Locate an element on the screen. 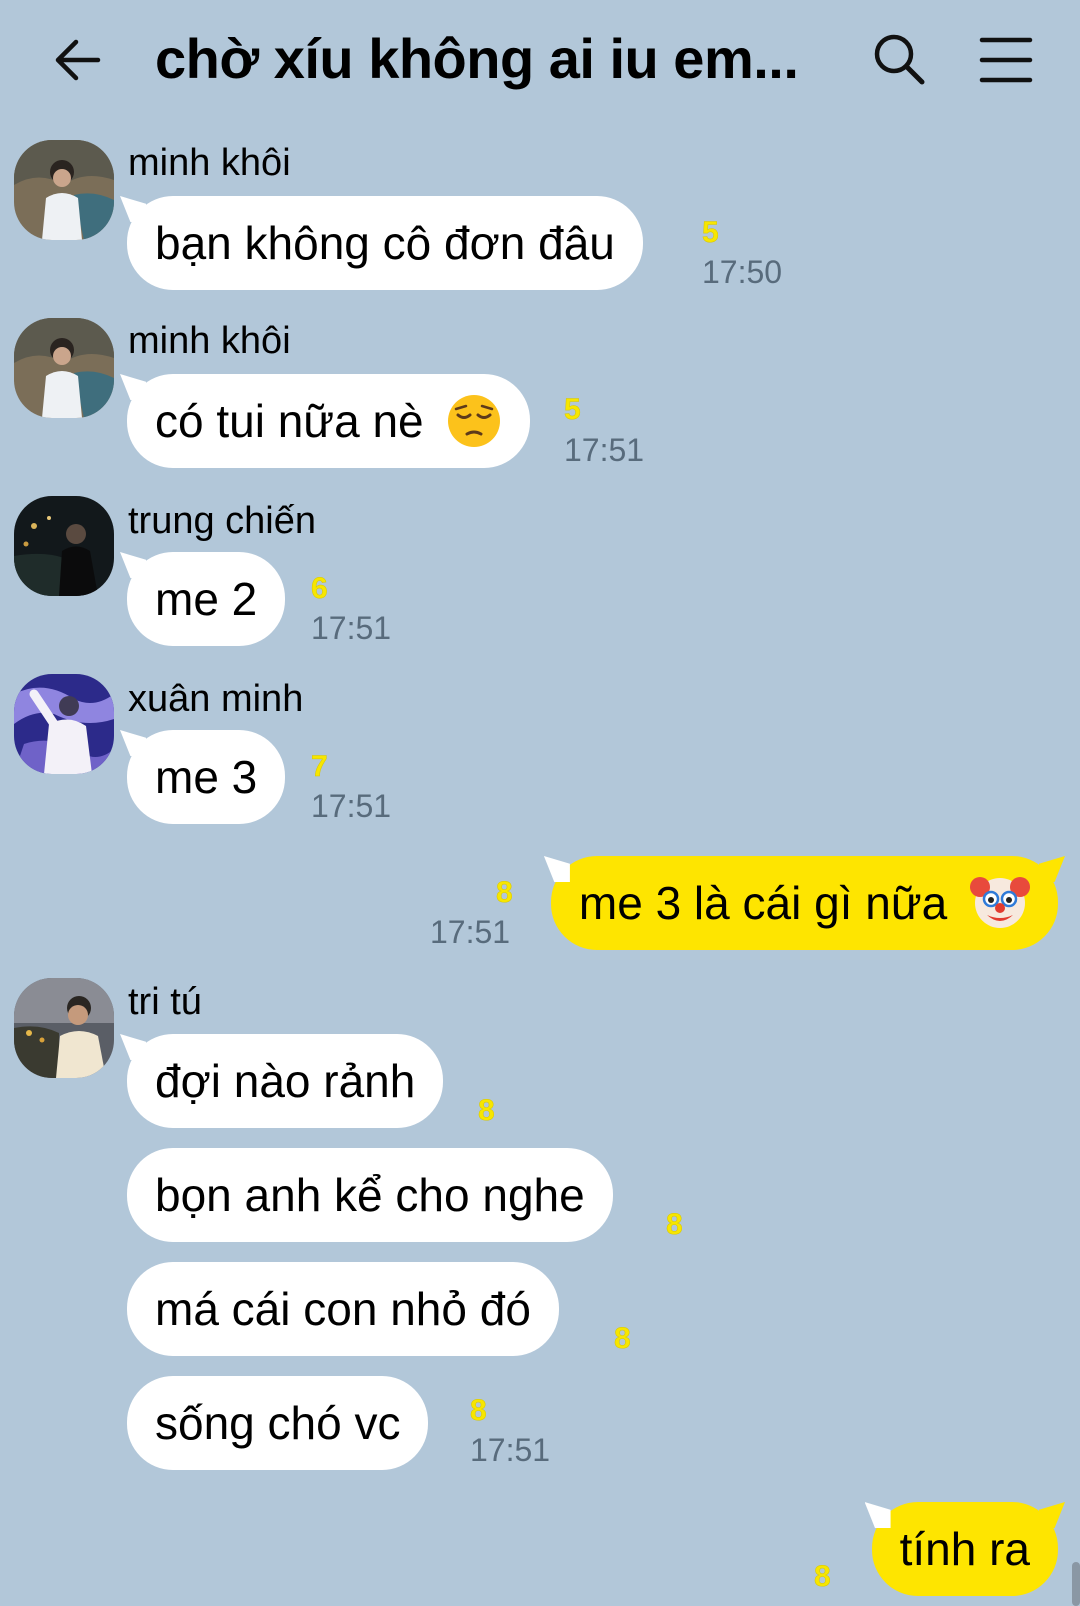 This screenshot has height=1606, width=1080. search-button is located at coordinates (900, 60).